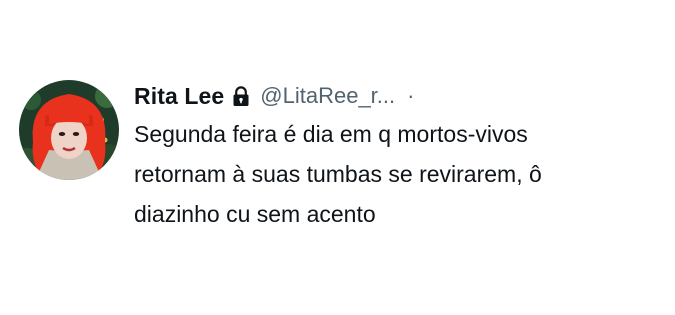 The height and width of the screenshot is (315, 675). What do you see at coordinates (331, 134) in the screenshot?
I see `tweet-text-line: Segunda feira é dia em q mortos-vivos` at bounding box center [331, 134].